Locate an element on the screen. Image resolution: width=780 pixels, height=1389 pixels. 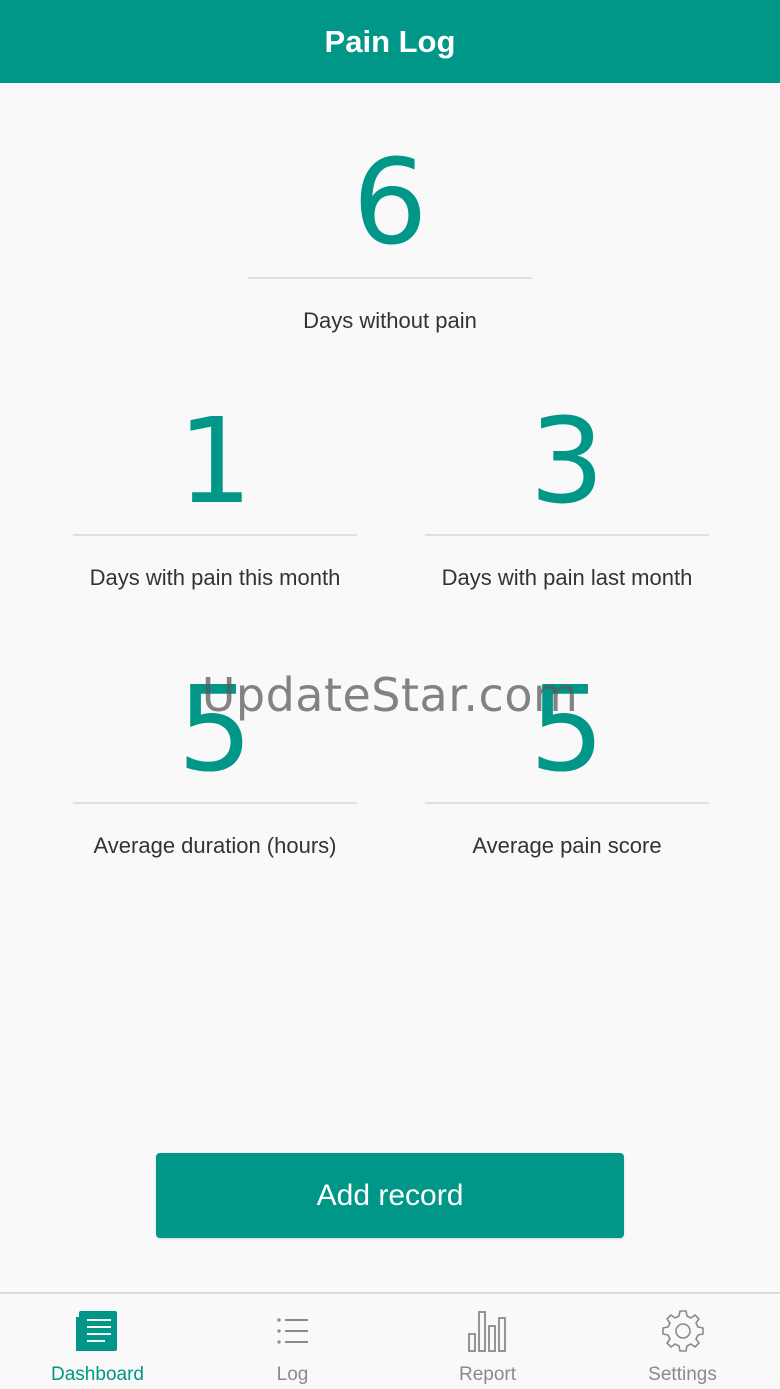
nav-settings: Settings is located at coordinates (682, 1341).